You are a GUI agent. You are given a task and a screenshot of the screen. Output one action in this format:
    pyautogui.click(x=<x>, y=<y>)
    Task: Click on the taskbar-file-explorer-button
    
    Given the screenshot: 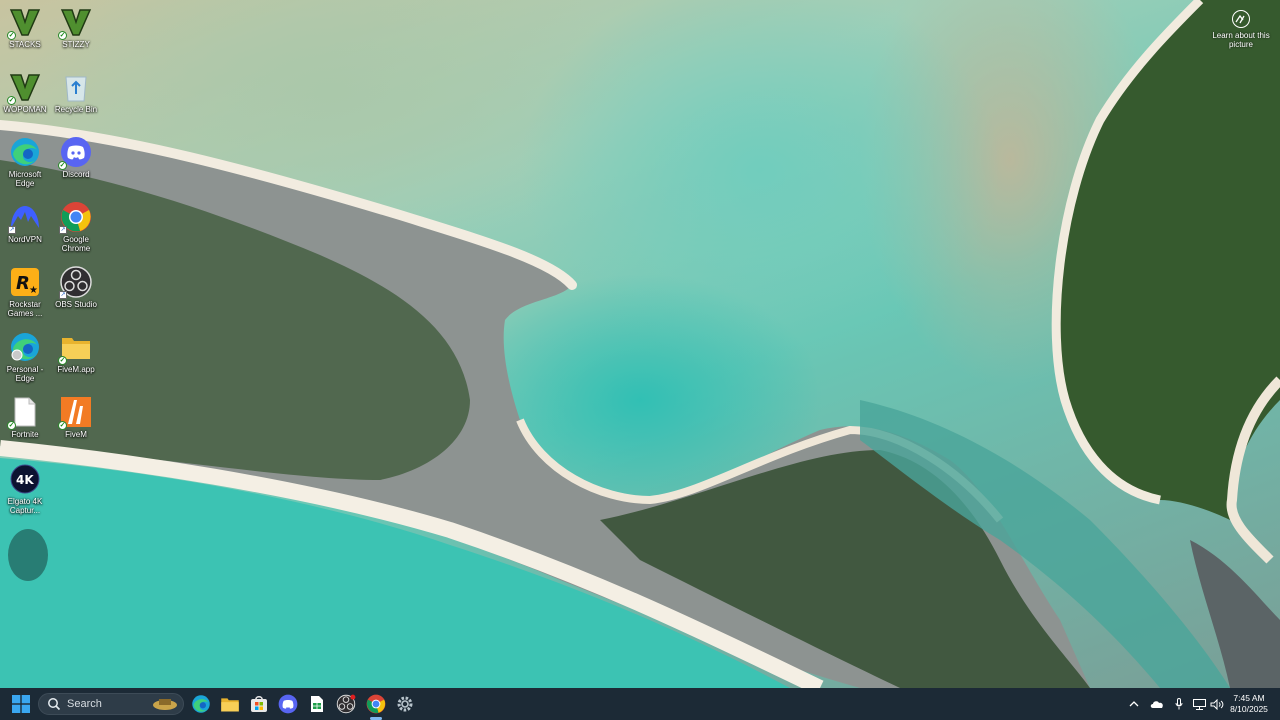 What is the action you would take?
    pyautogui.click(x=230, y=704)
    